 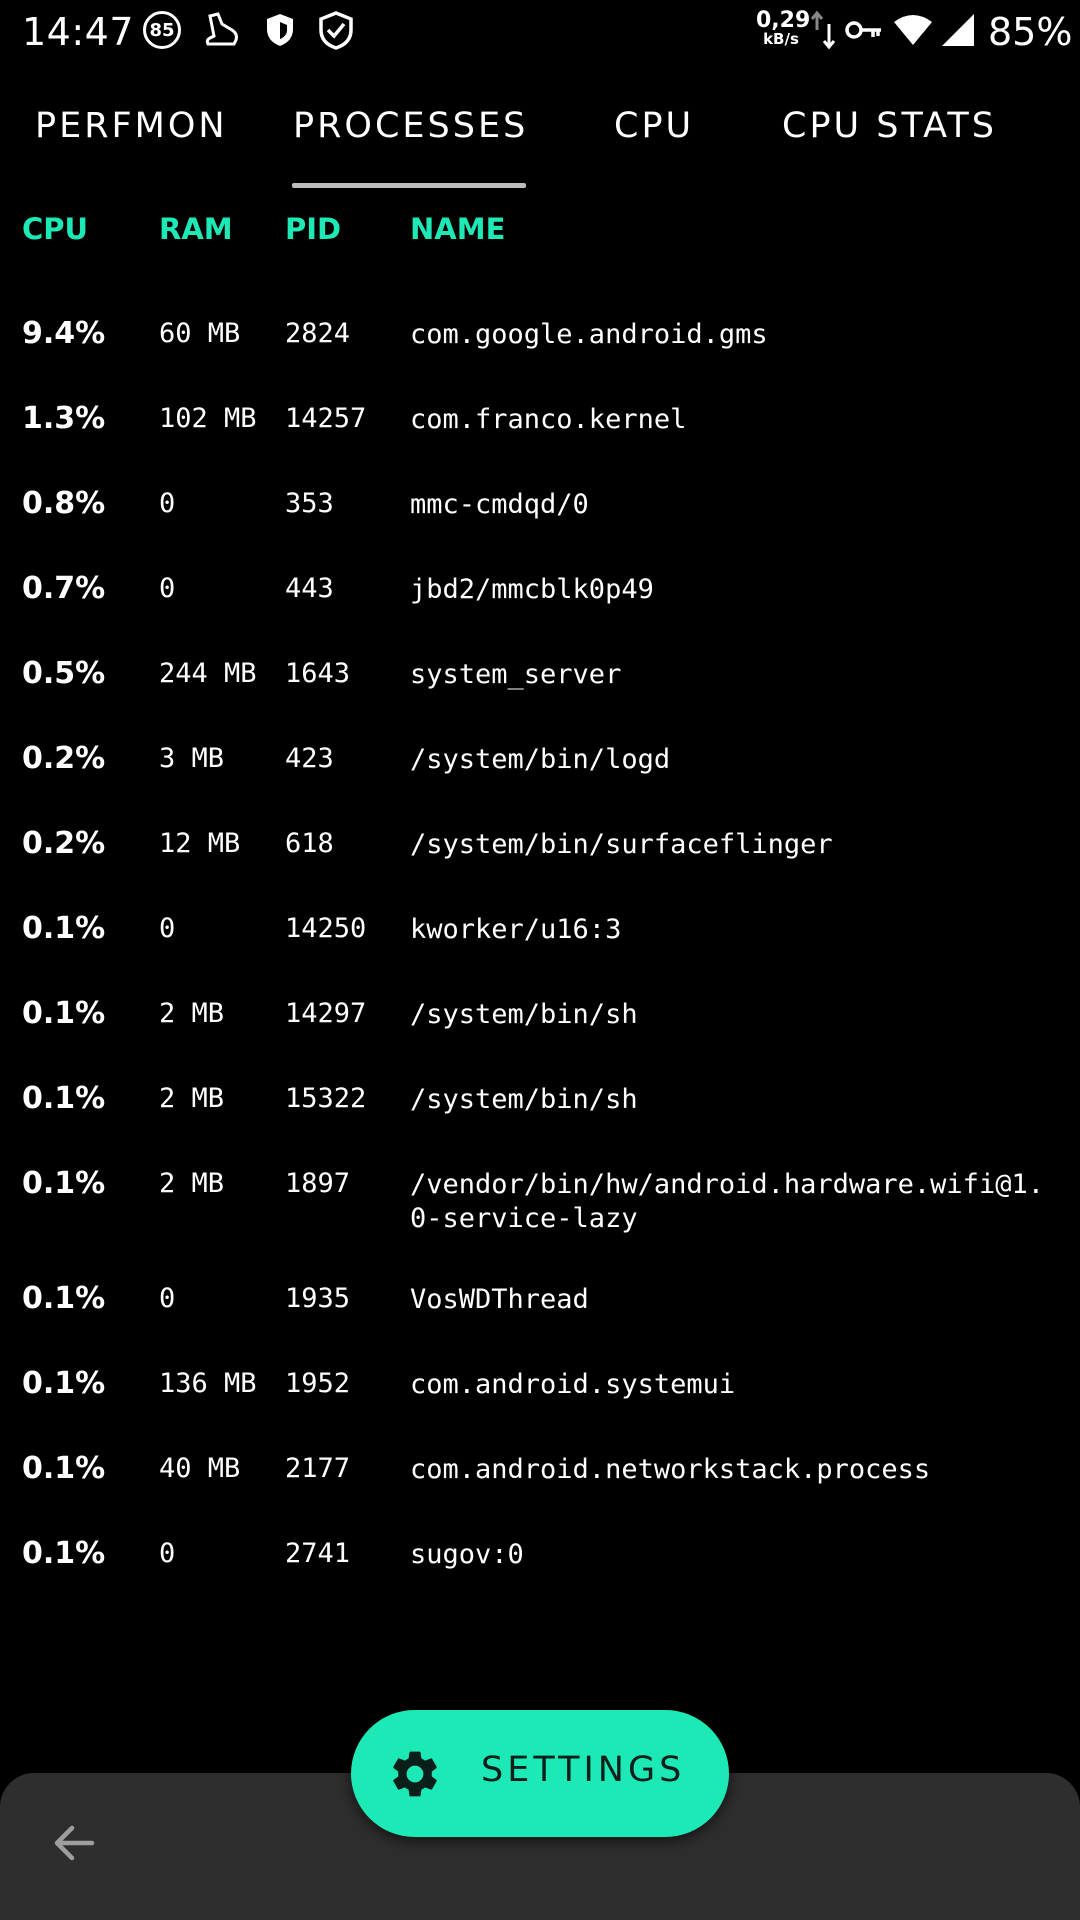 What do you see at coordinates (670, 1469) in the screenshot?
I see `process-name: com.android.networkstack.process` at bounding box center [670, 1469].